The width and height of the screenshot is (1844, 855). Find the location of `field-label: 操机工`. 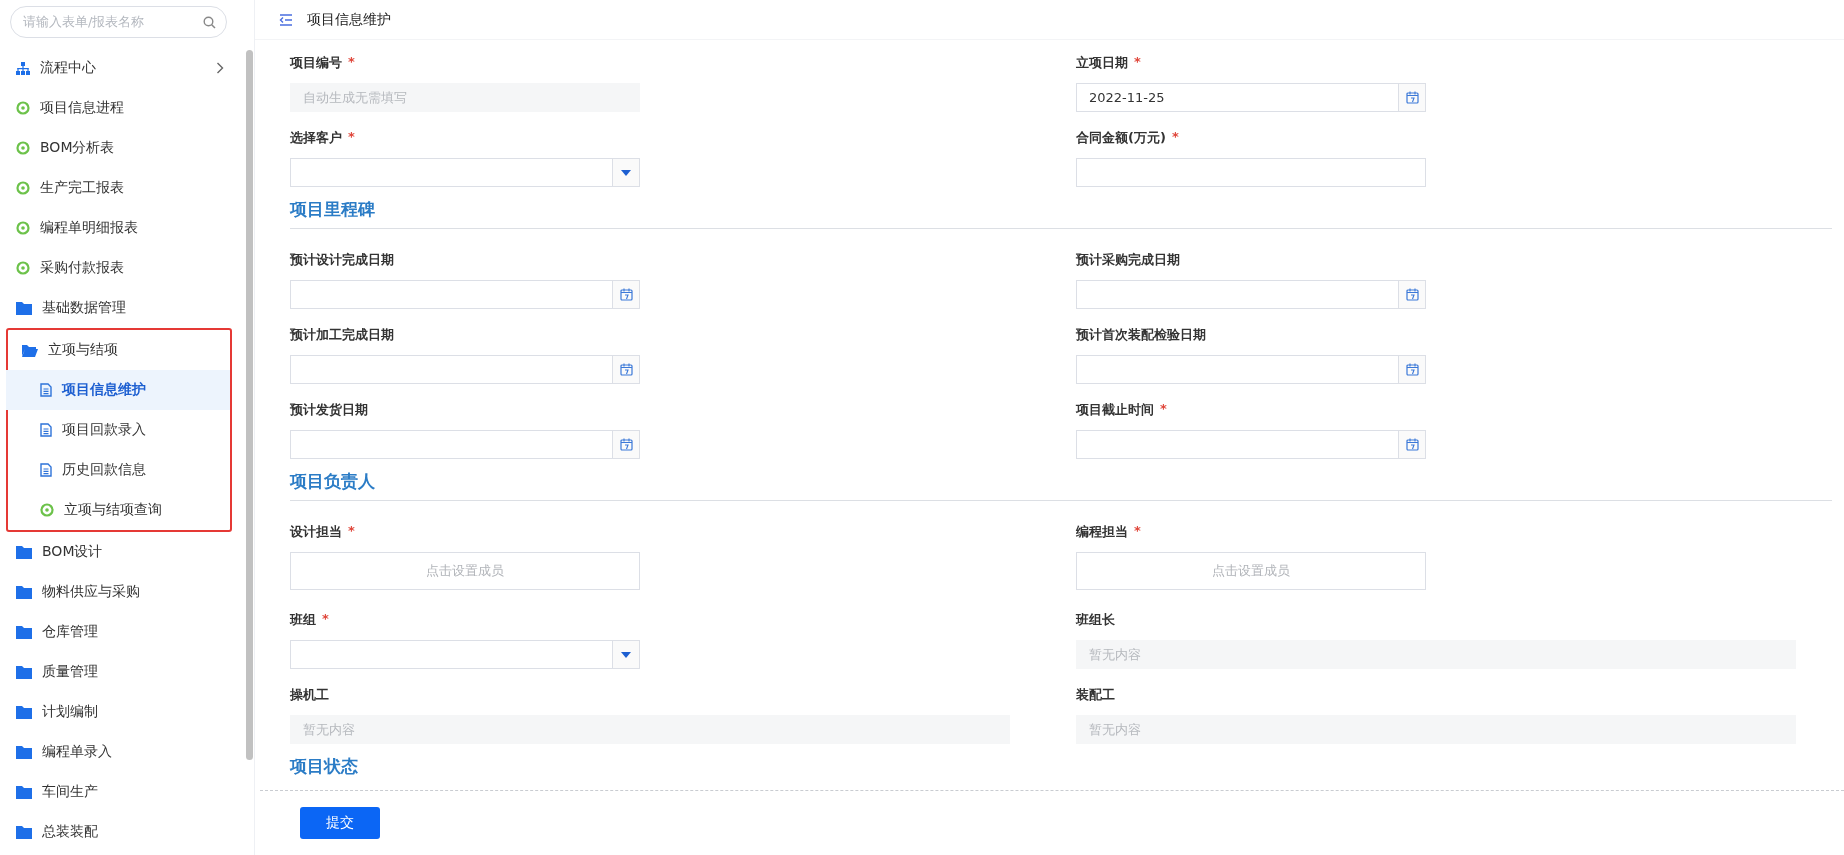

field-label: 操机工 is located at coordinates (309, 695).